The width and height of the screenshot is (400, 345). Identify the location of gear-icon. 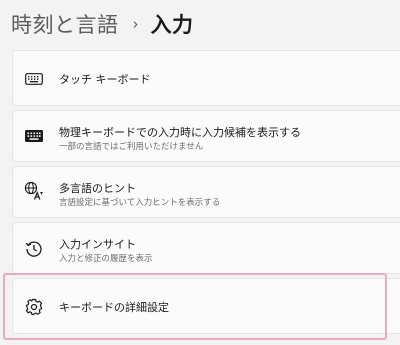
(34, 307).